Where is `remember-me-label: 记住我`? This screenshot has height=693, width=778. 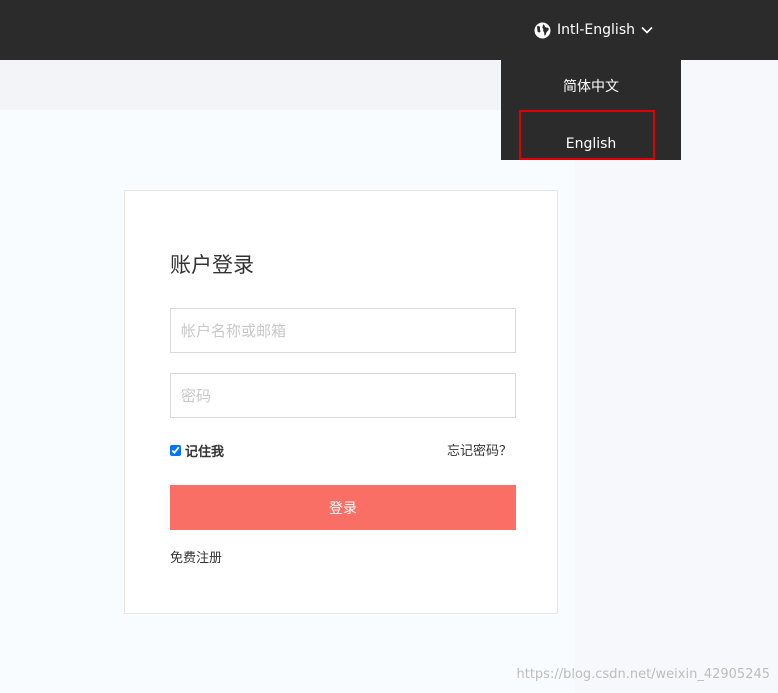
remember-me-label: 记住我 is located at coordinates (205, 452).